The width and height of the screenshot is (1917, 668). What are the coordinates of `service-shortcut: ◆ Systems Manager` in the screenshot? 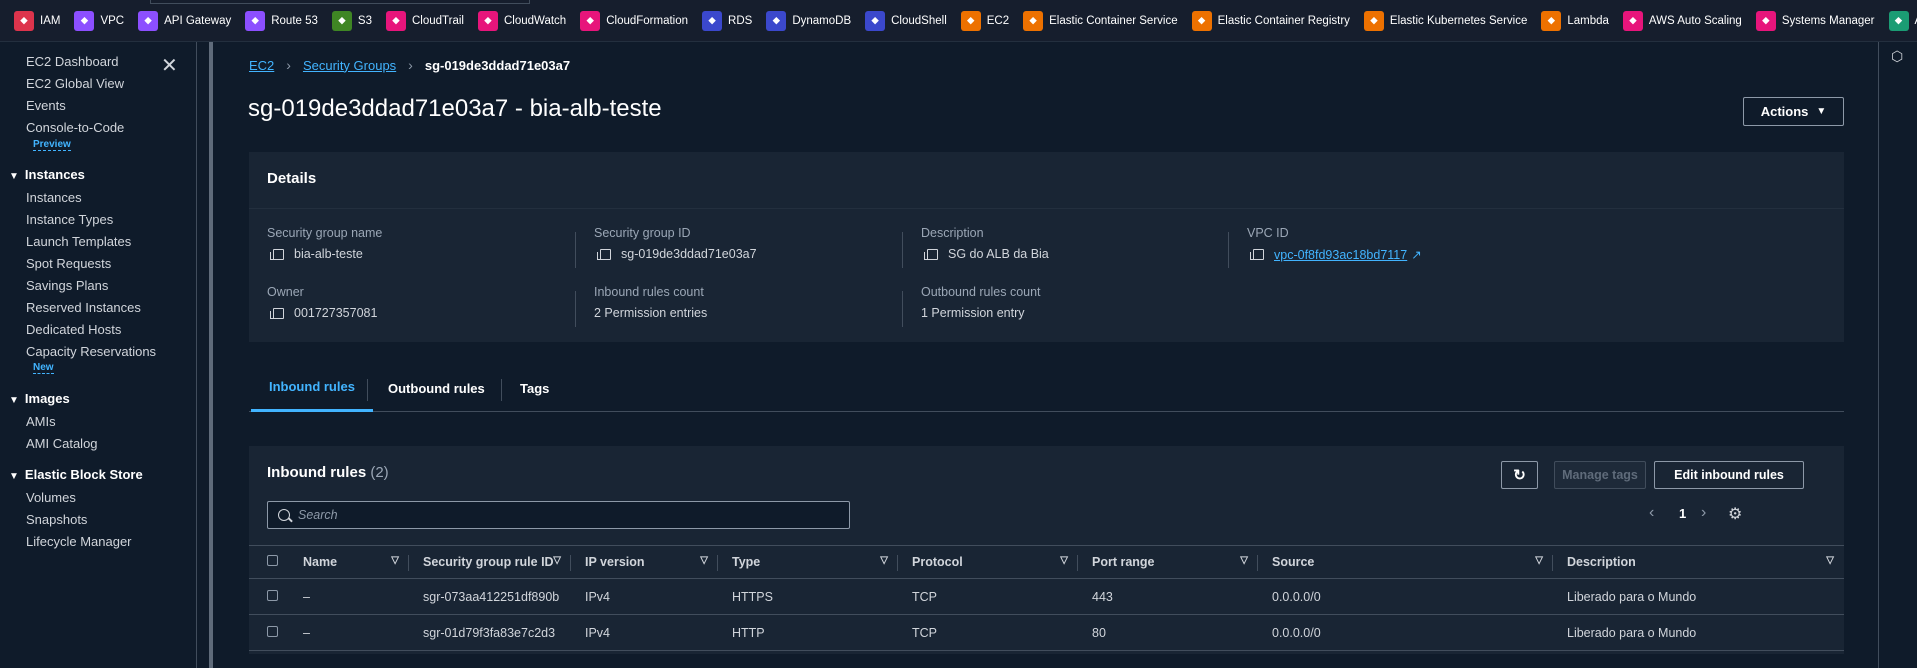 It's located at (1815, 20).